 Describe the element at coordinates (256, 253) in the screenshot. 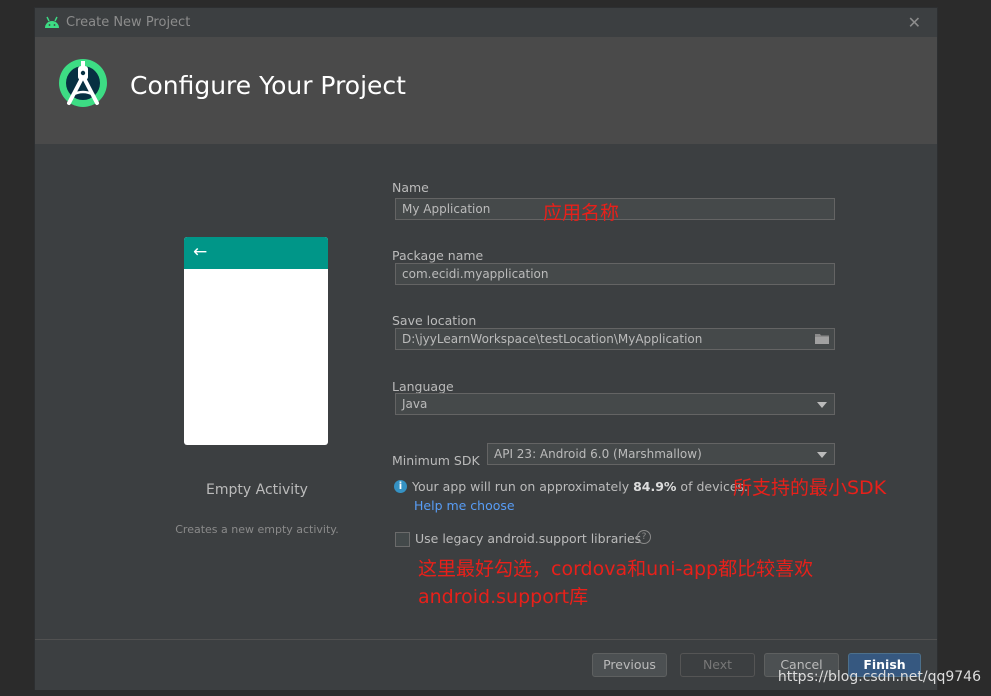

I see `preview-toolbar: ←` at that location.